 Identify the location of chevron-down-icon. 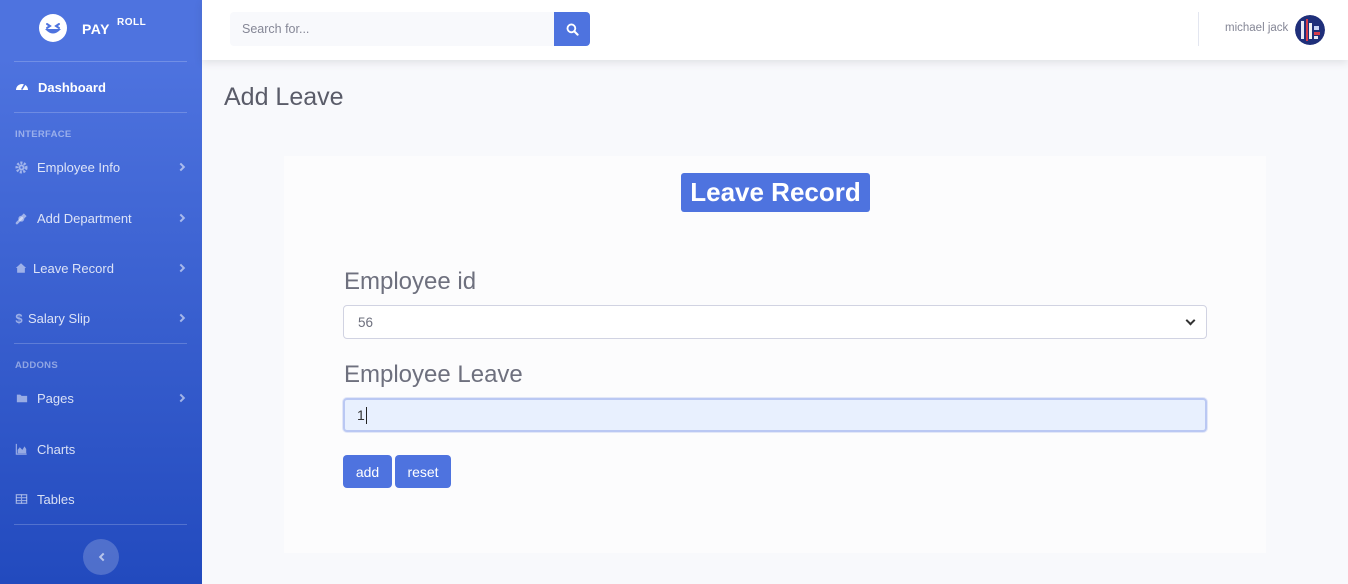
(1190, 320).